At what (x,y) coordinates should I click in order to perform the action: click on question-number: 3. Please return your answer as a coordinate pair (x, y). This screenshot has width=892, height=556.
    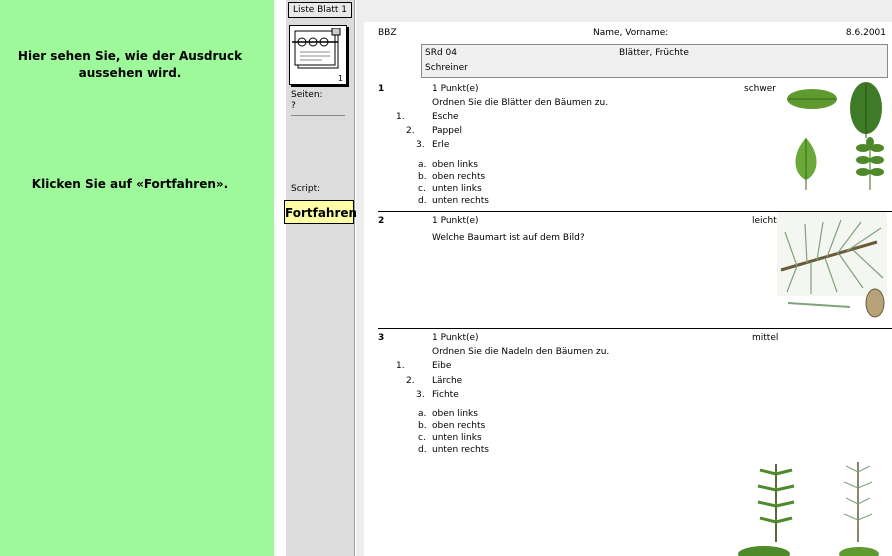
    Looking at the image, I should click on (381, 338).